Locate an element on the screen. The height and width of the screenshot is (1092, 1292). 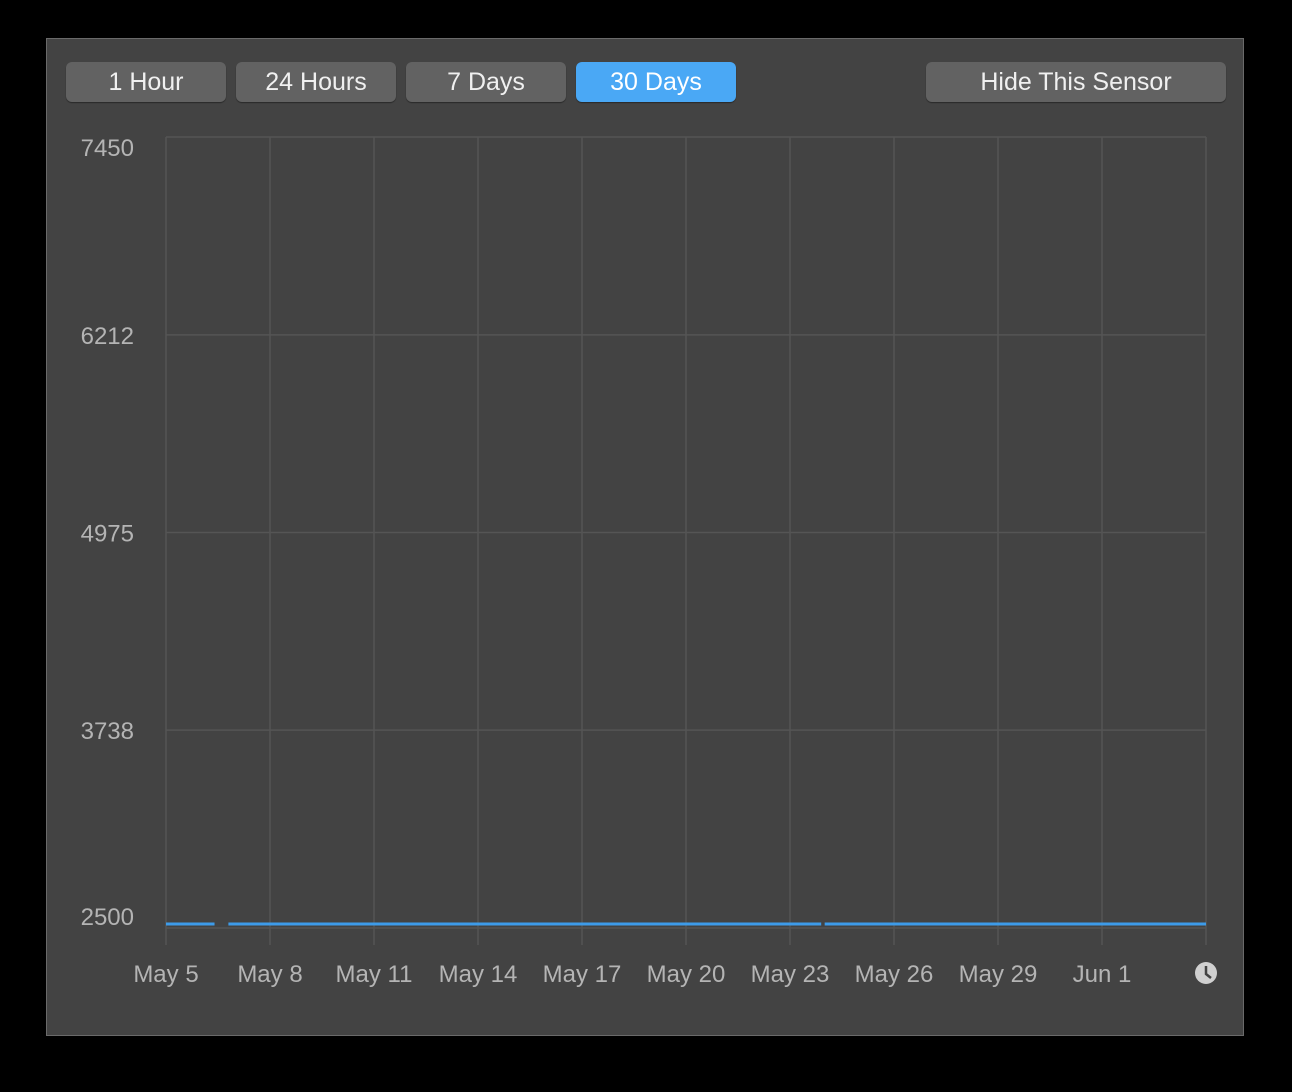
y-tick-label: 3738 is located at coordinates (107, 731).